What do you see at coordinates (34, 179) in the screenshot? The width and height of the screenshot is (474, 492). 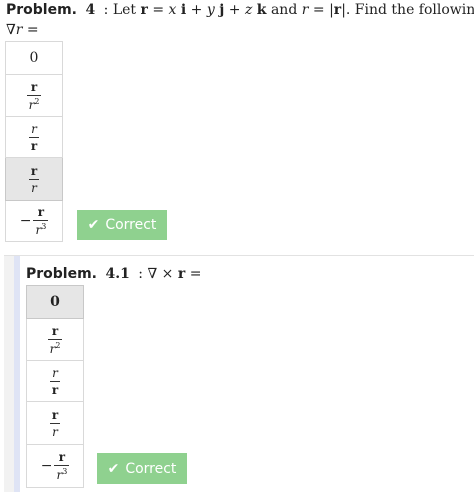 I see `option-rvec-over-r-selected: rr` at bounding box center [34, 179].